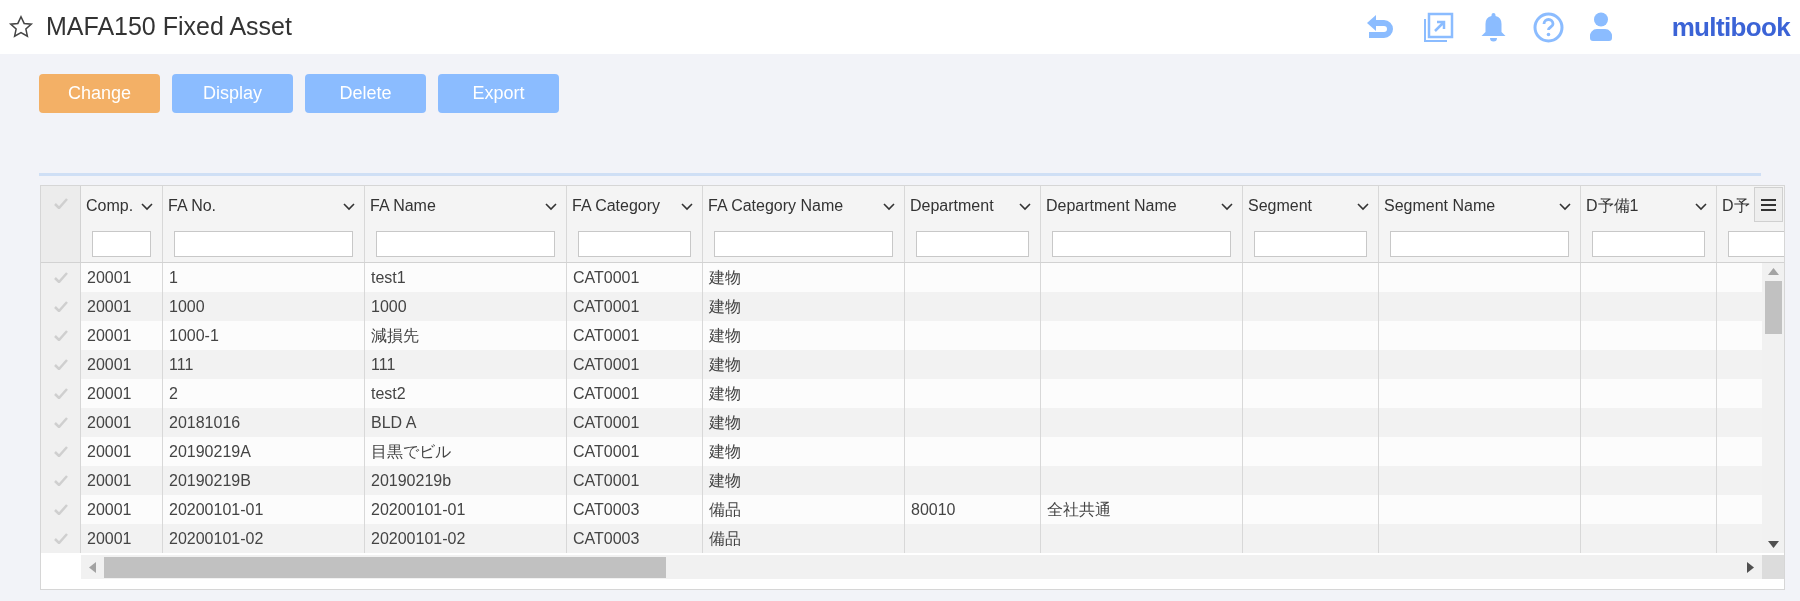 This screenshot has width=1800, height=601. I want to click on column-header: Segment Name, so click(1440, 206).